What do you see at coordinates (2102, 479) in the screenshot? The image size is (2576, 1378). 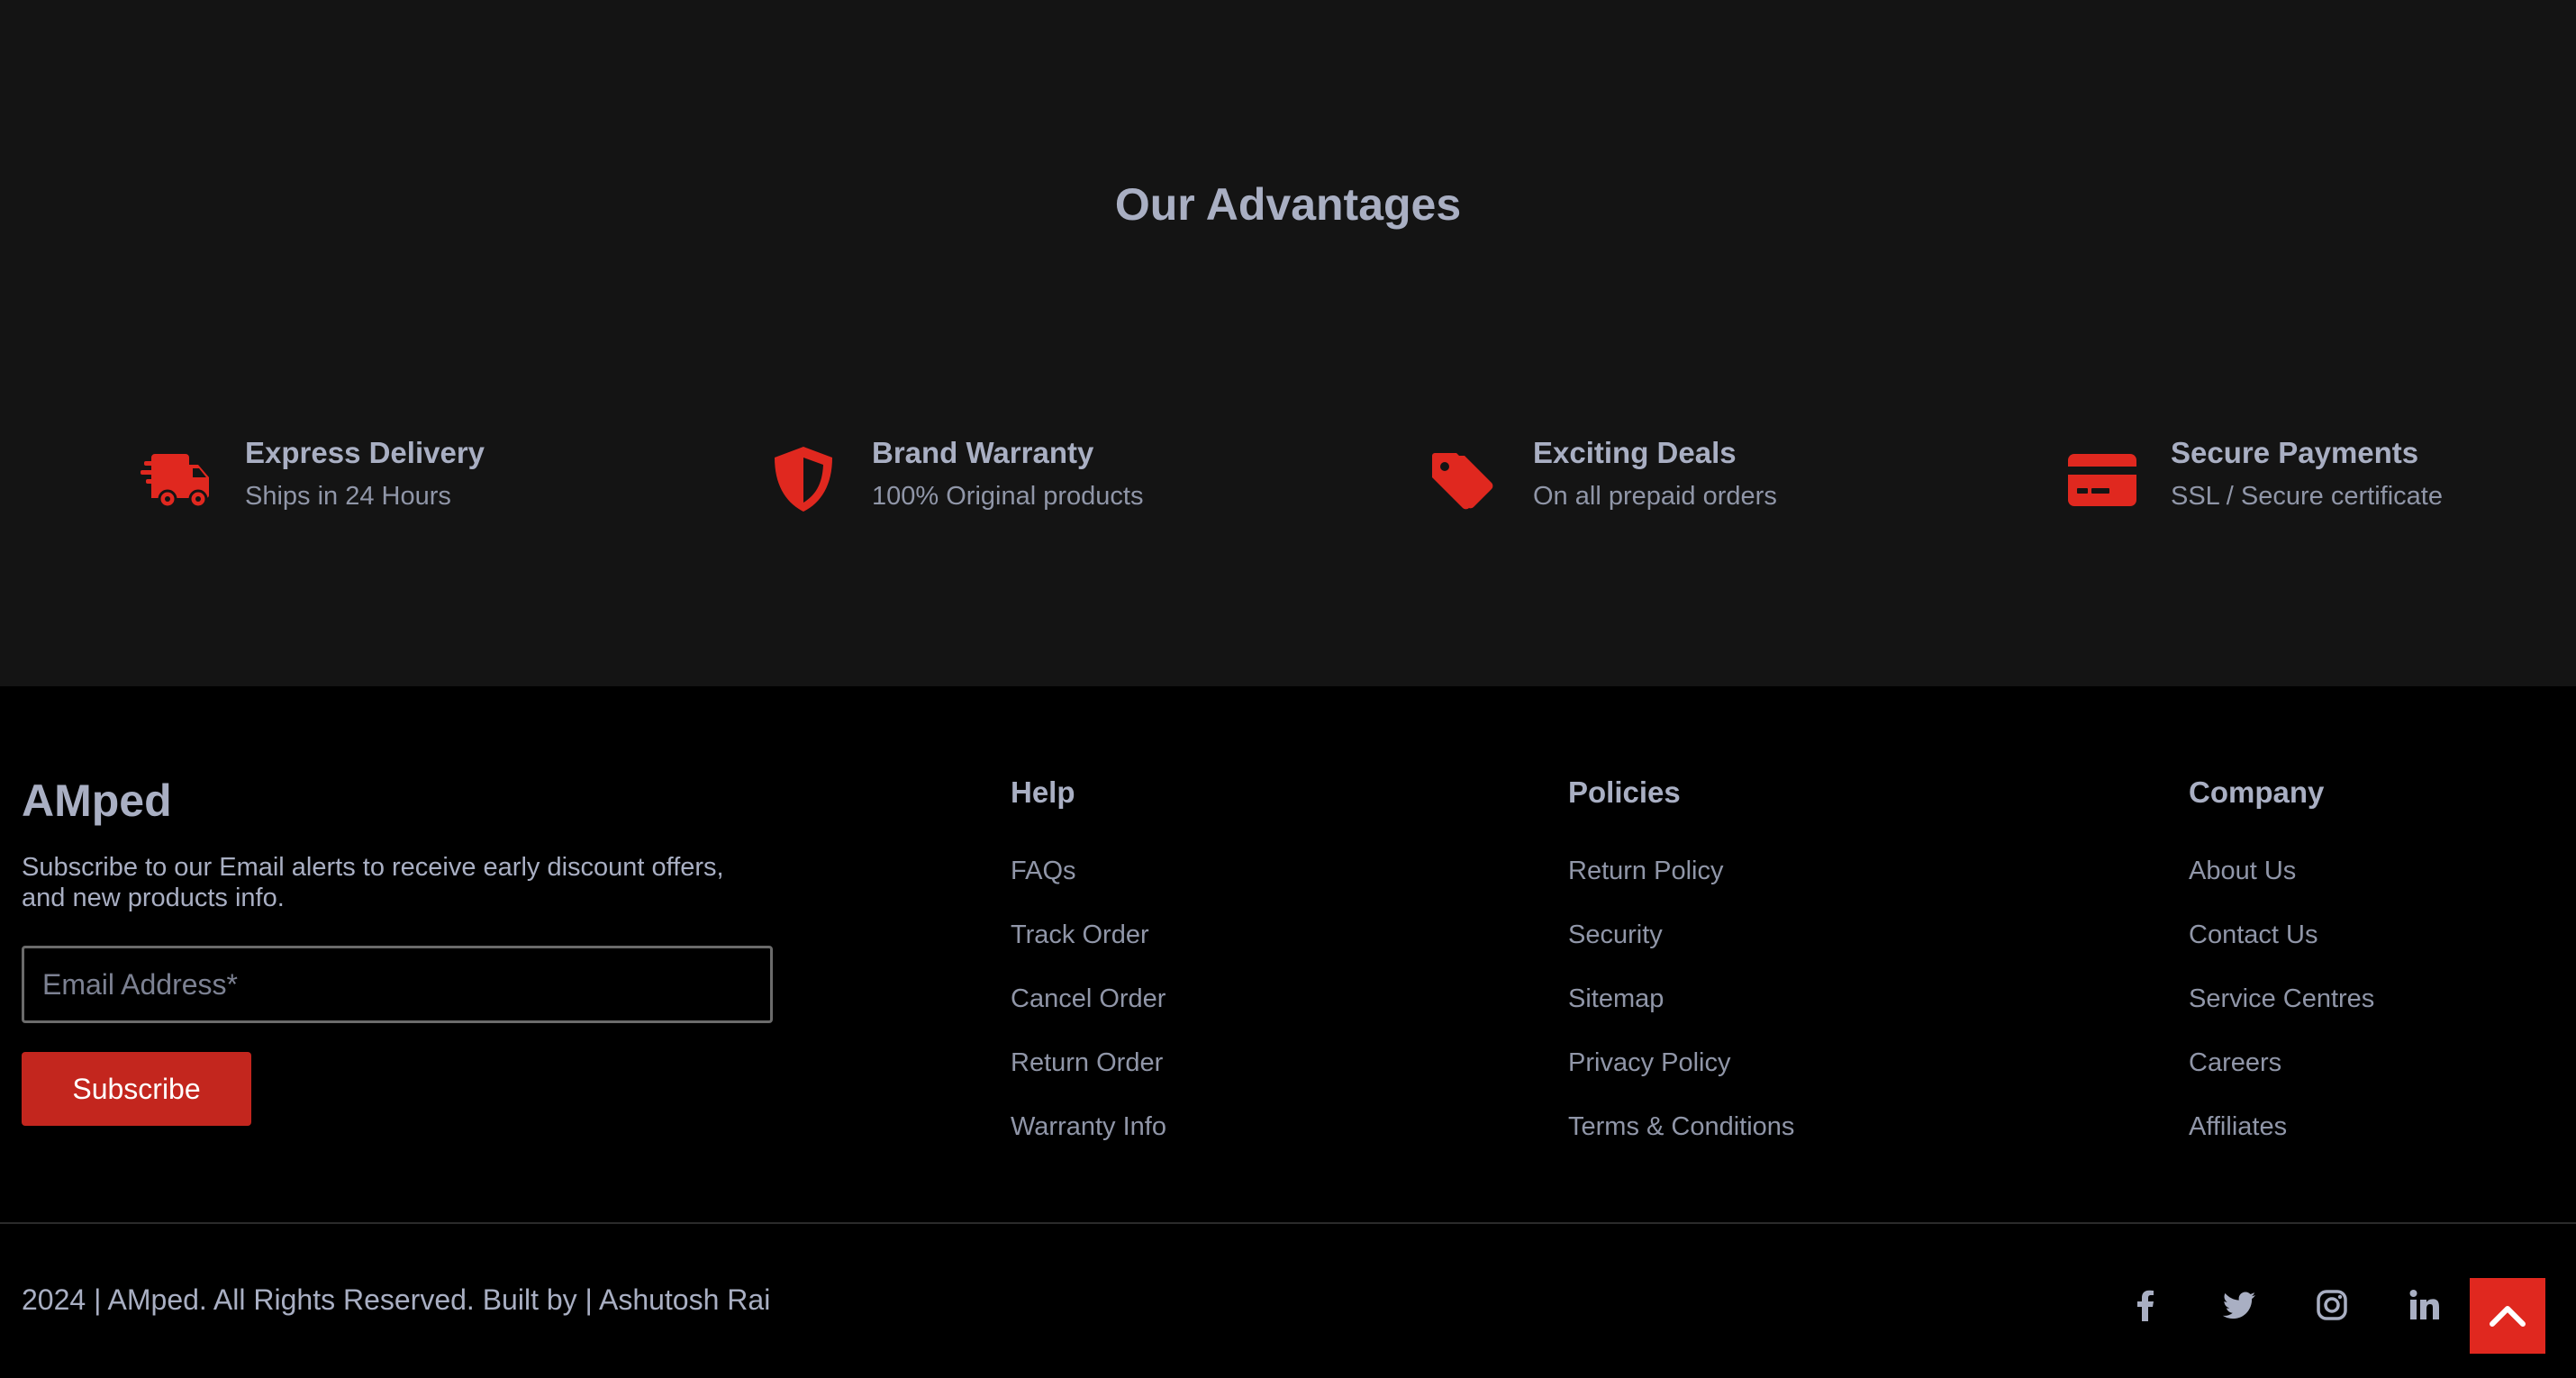 I see `credit-card-icon` at bounding box center [2102, 479].